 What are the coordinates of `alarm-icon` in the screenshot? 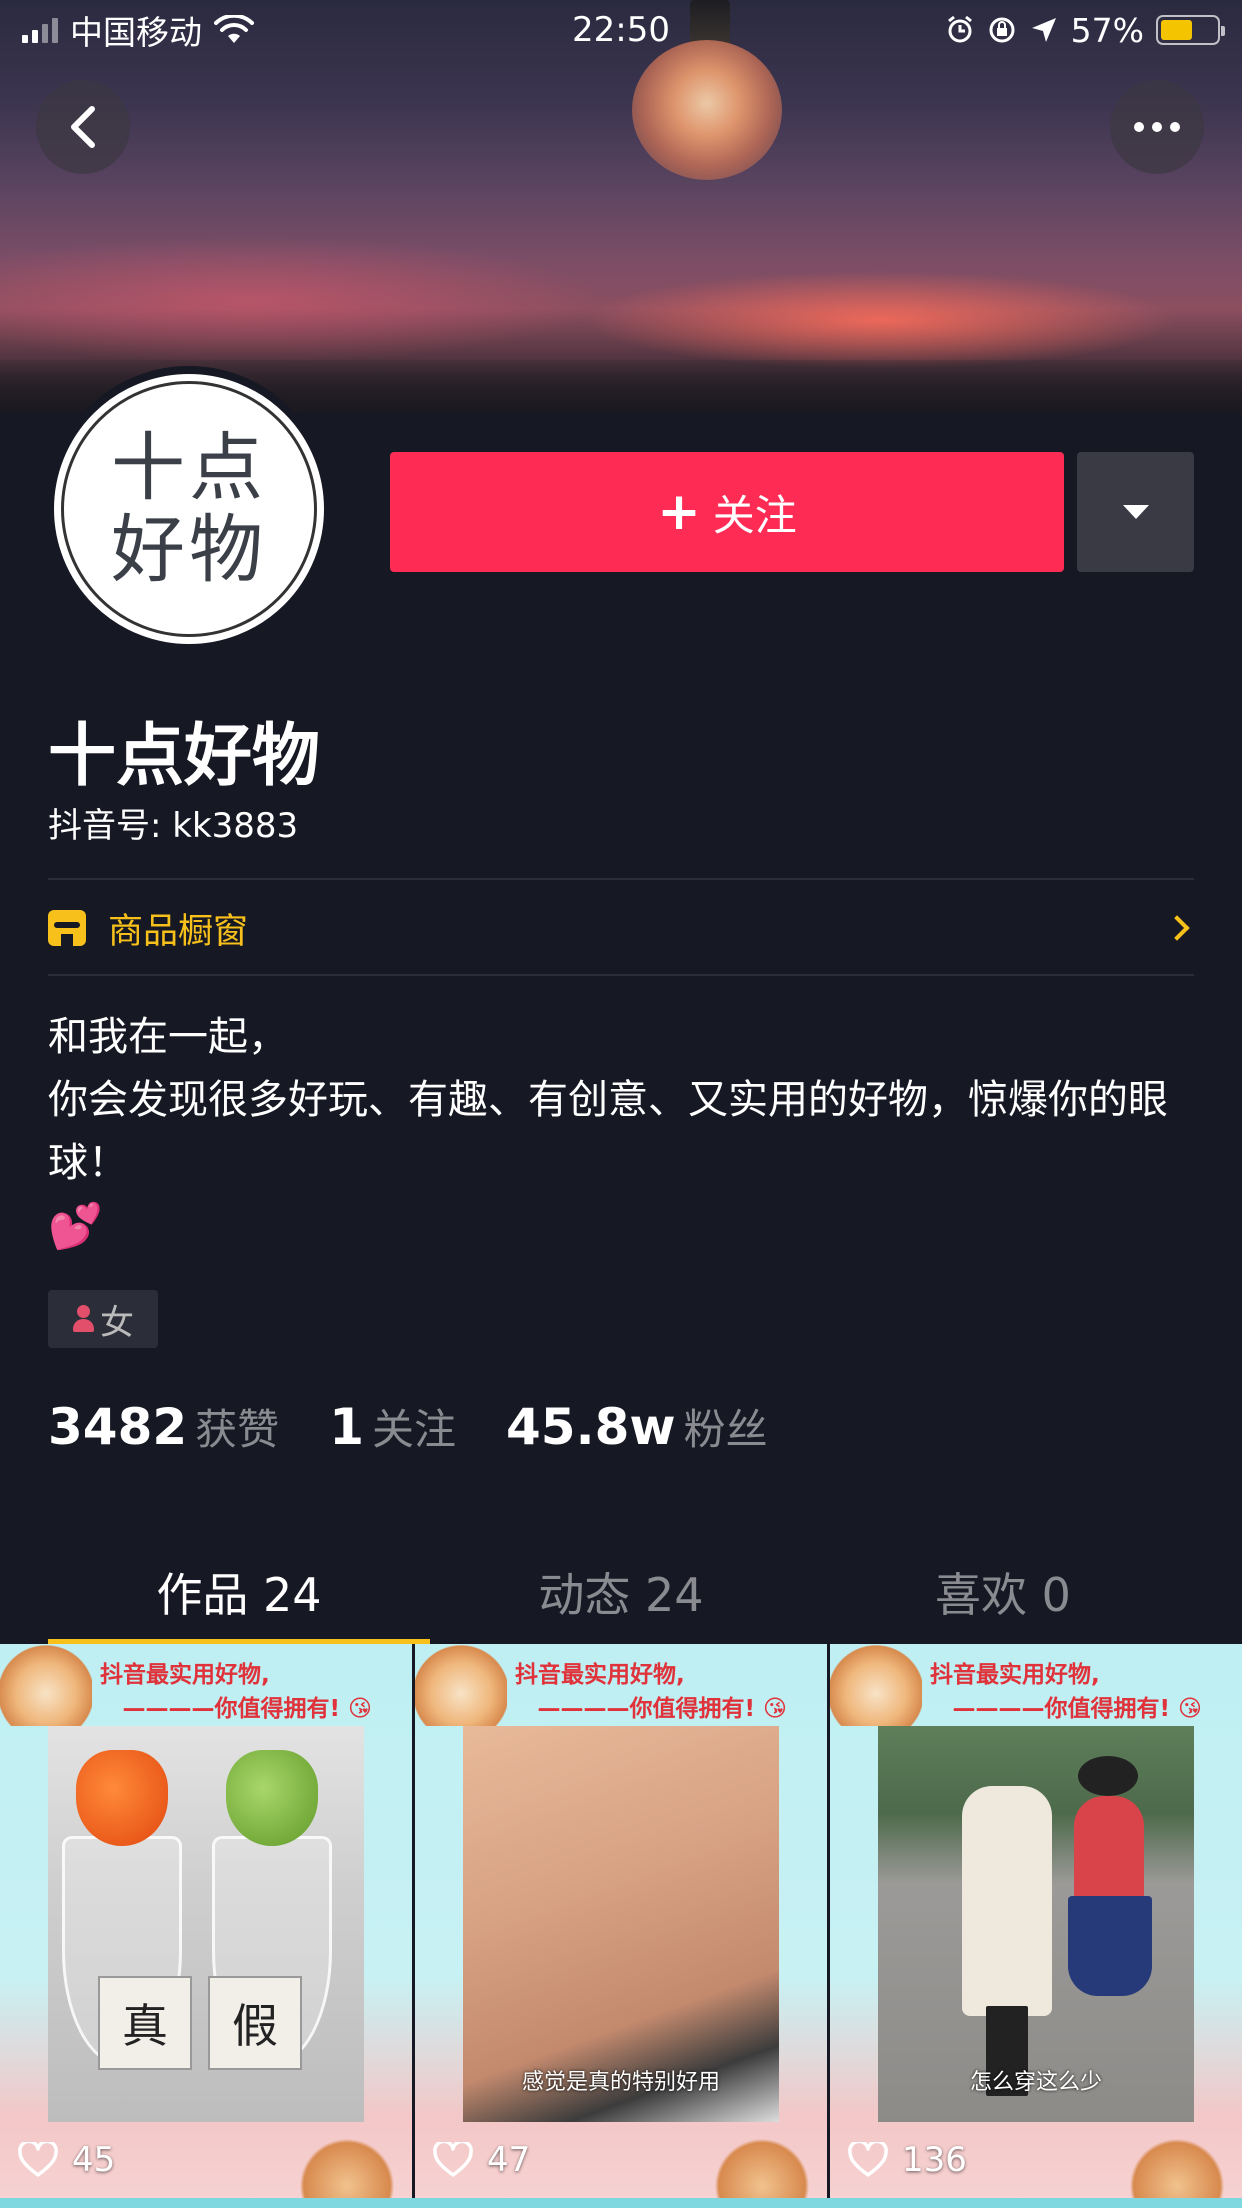 It's located at (959, 29).